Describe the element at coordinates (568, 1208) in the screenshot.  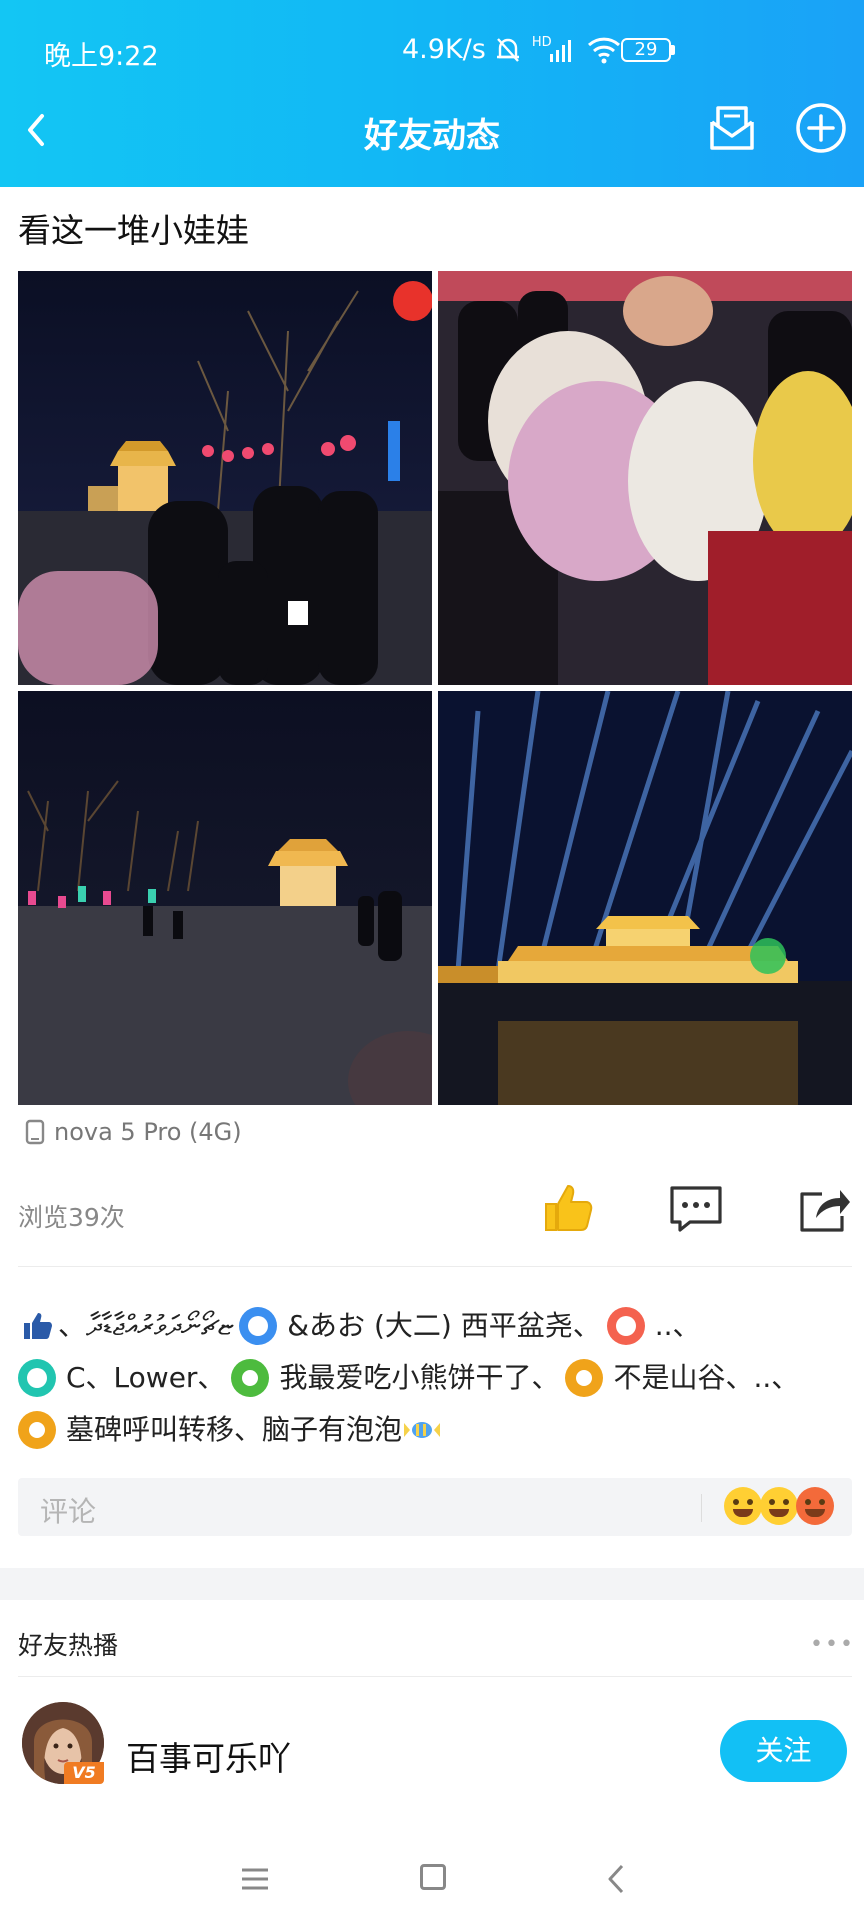
I see `thumbs-up-icon` at that location.